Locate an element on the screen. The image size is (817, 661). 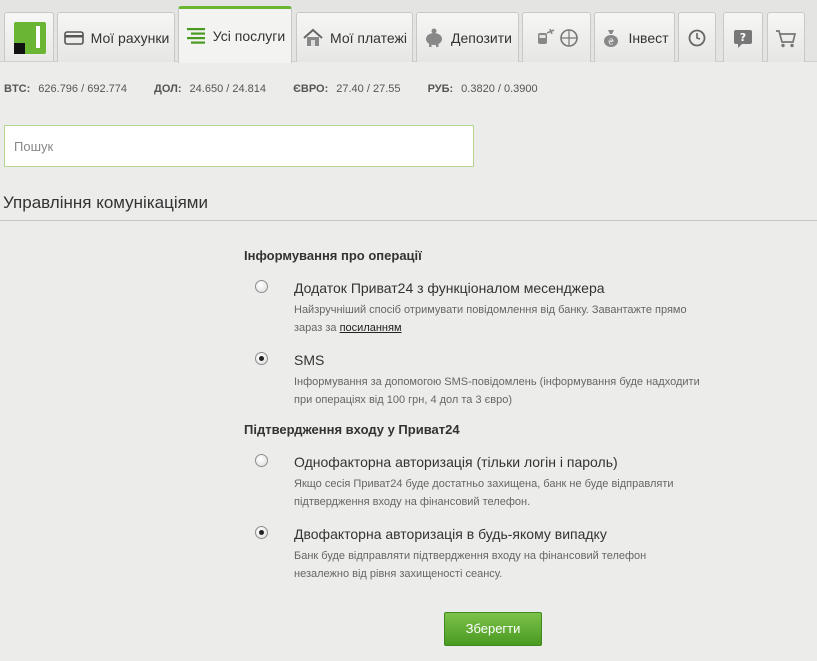
rate-code: ЄВРО: is located at coordinates (311, 89).